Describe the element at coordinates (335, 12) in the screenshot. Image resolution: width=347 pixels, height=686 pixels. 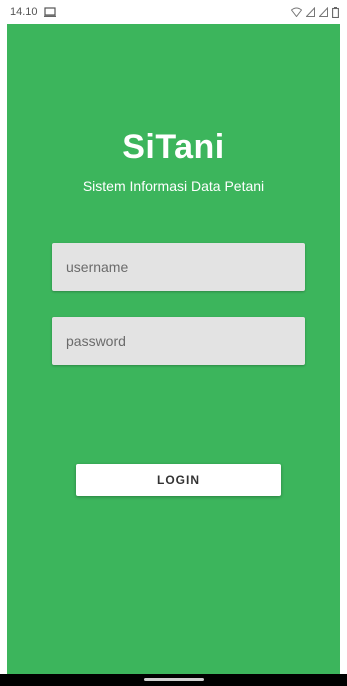
I see `battery-icon` at that location.